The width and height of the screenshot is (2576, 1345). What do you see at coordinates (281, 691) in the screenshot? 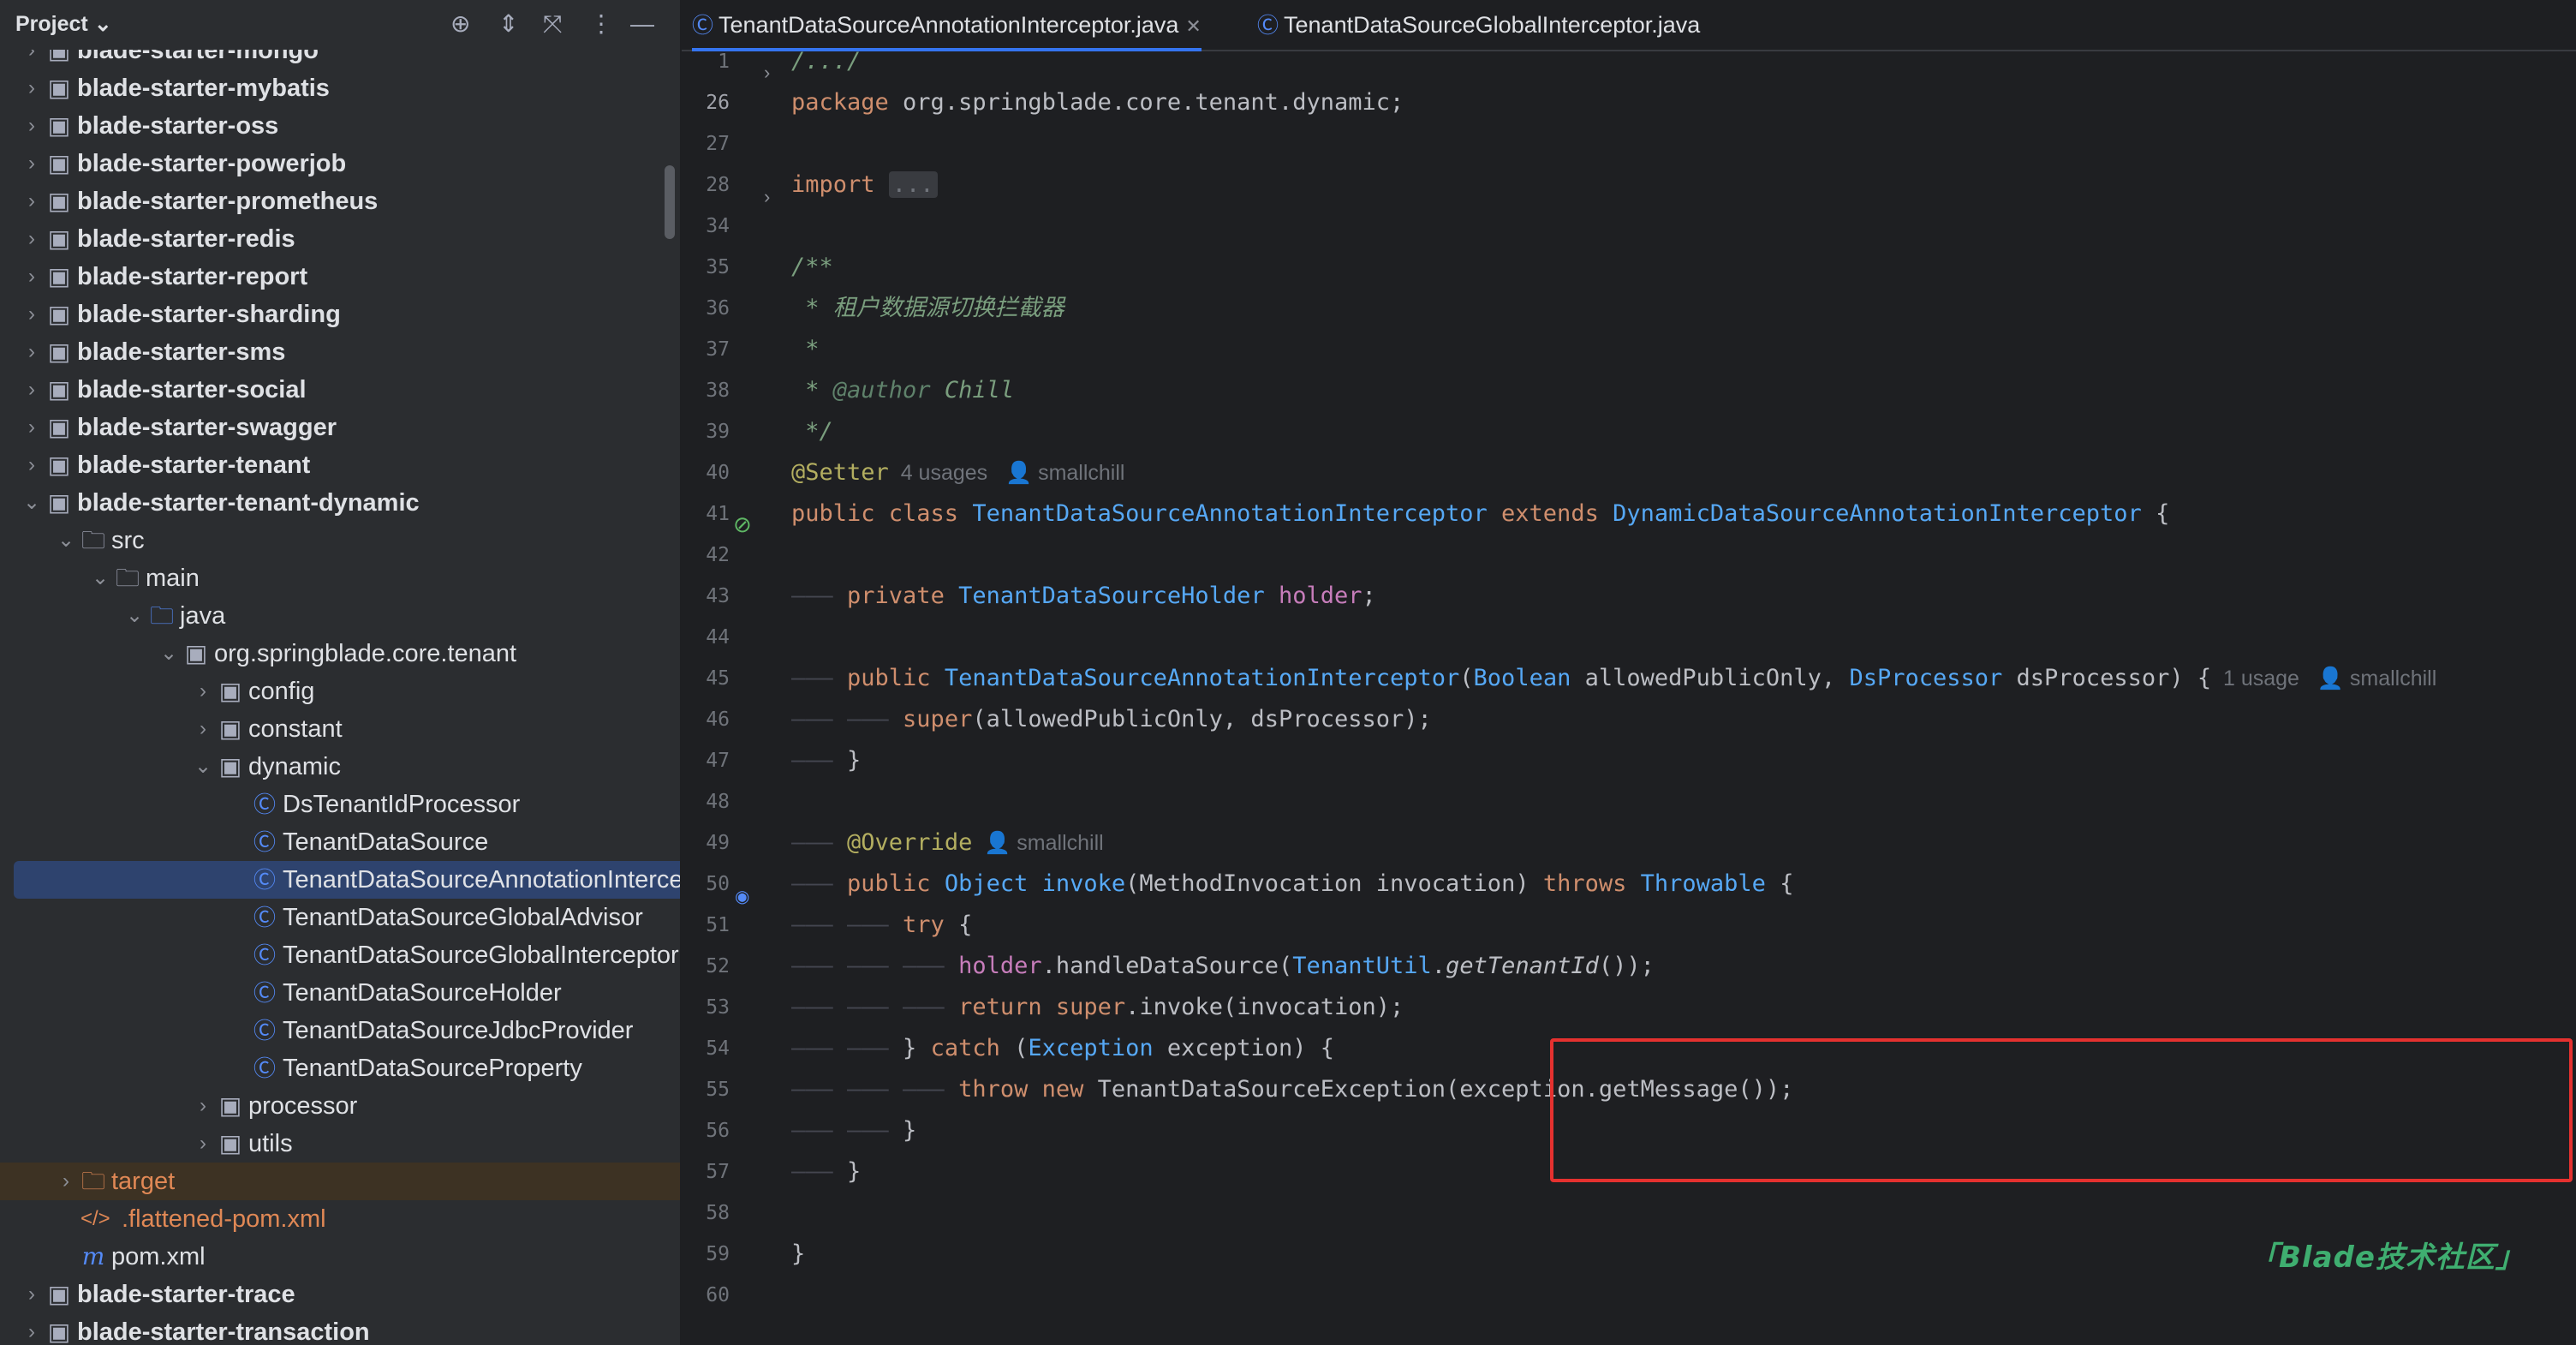
I see `tree-item-label: config` at bounding box center [281, 691].